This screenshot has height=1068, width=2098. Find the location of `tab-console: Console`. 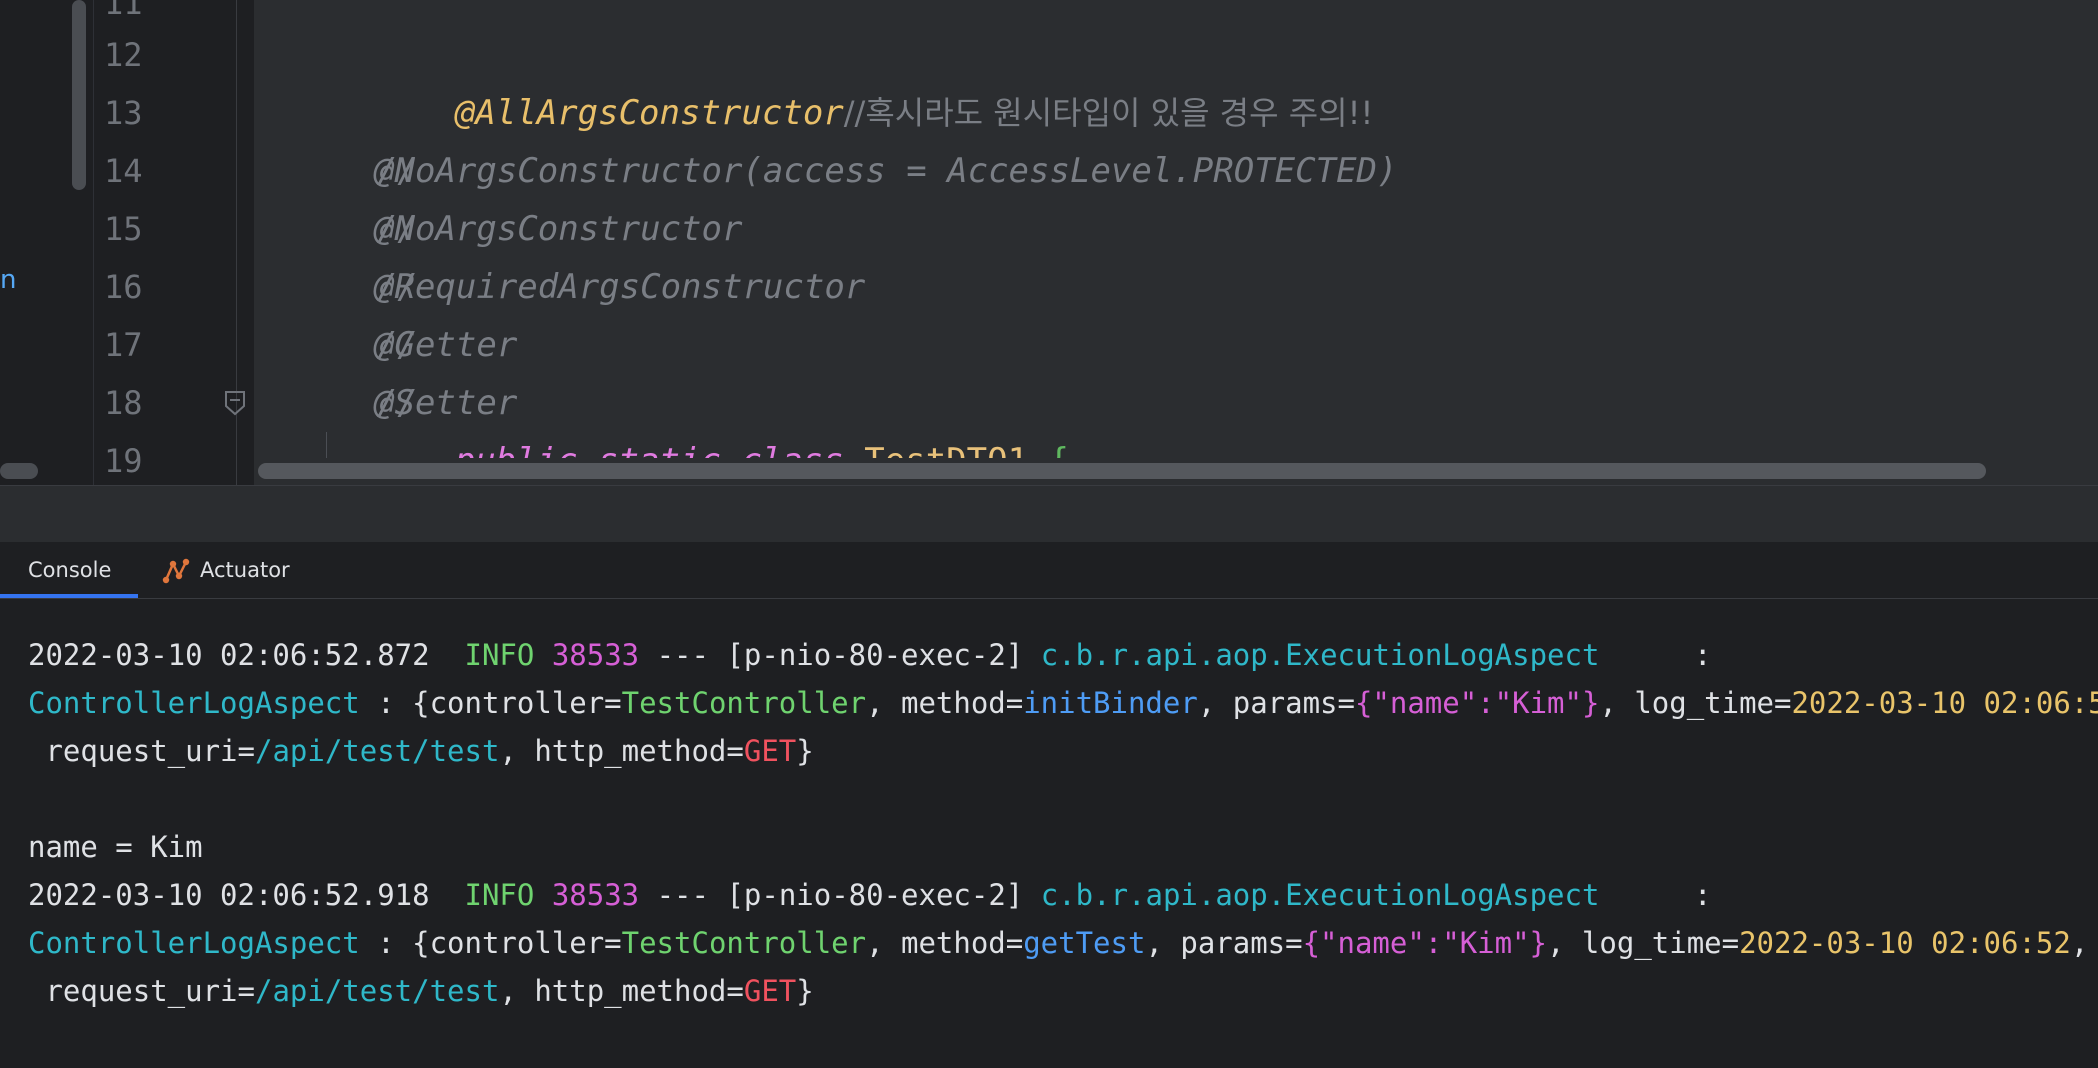

tab-console: Console is located at coordinates (69, 570).